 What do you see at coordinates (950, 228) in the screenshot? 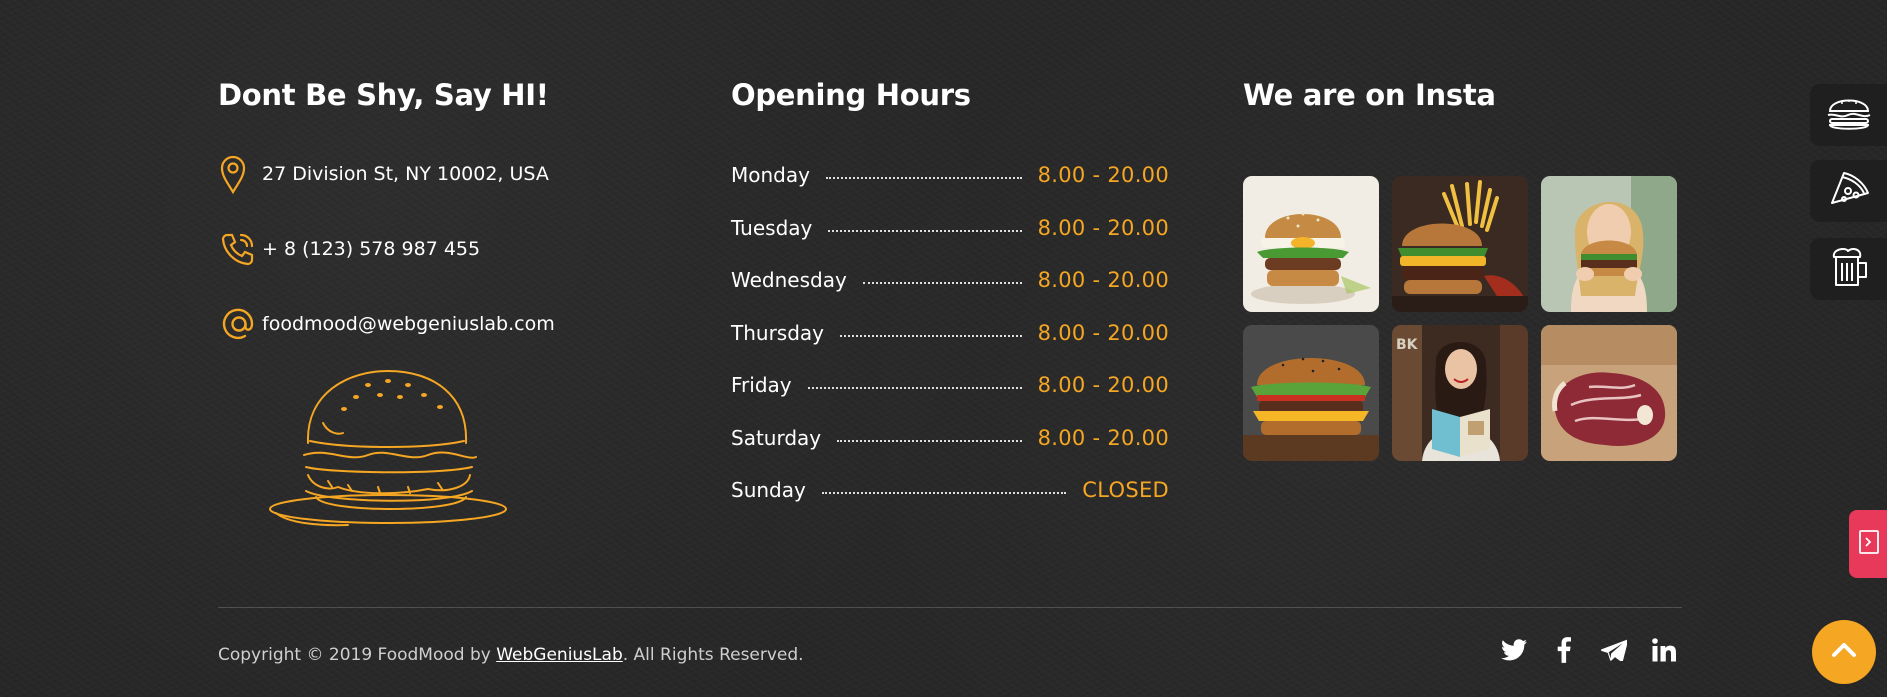
I see `hours-row-tuesday: Tuesday 8.00 - 20.00` at bounding box center [950, 228].